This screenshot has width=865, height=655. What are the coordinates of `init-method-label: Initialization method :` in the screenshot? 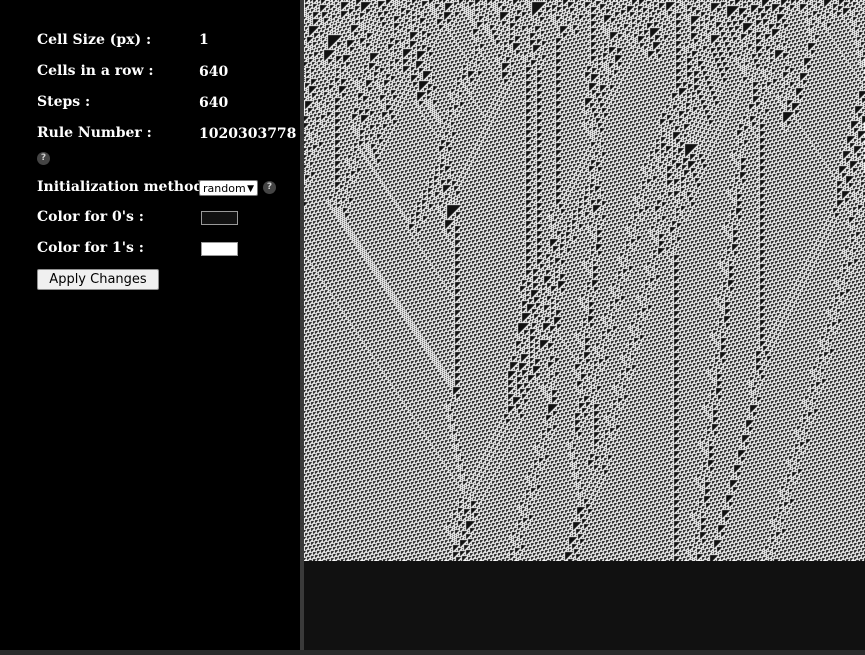 It's located at (125, 187).